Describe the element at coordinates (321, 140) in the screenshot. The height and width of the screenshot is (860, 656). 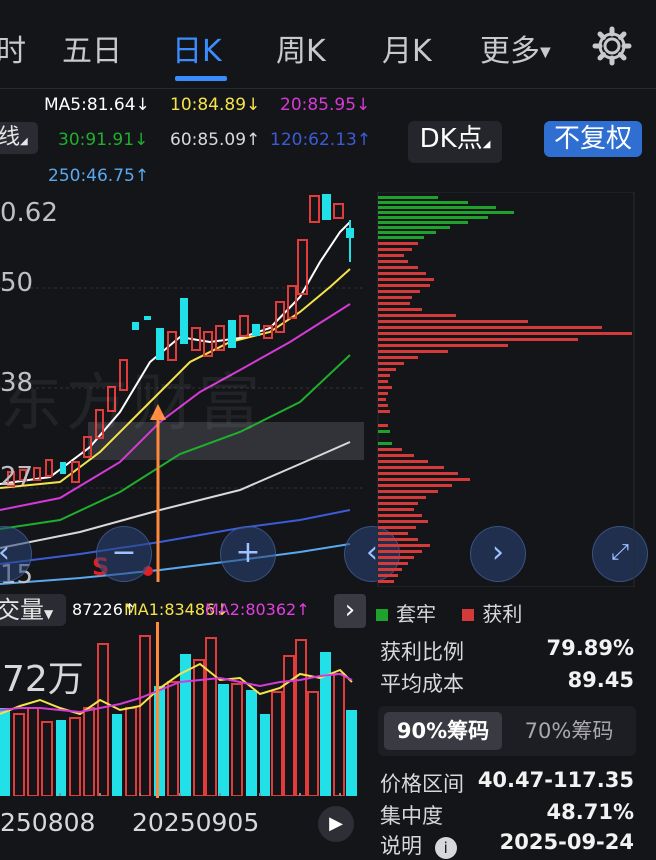
I see `ma120-value: 120:62.13↑` at that location.